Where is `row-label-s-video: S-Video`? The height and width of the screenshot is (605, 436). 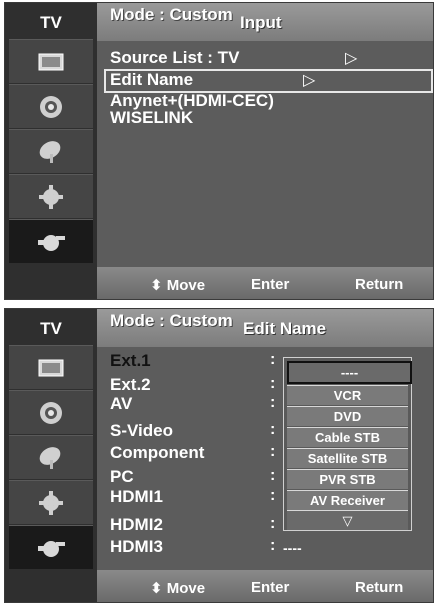
row-label-s-video: S-Video is located at coordinates (141, 431).